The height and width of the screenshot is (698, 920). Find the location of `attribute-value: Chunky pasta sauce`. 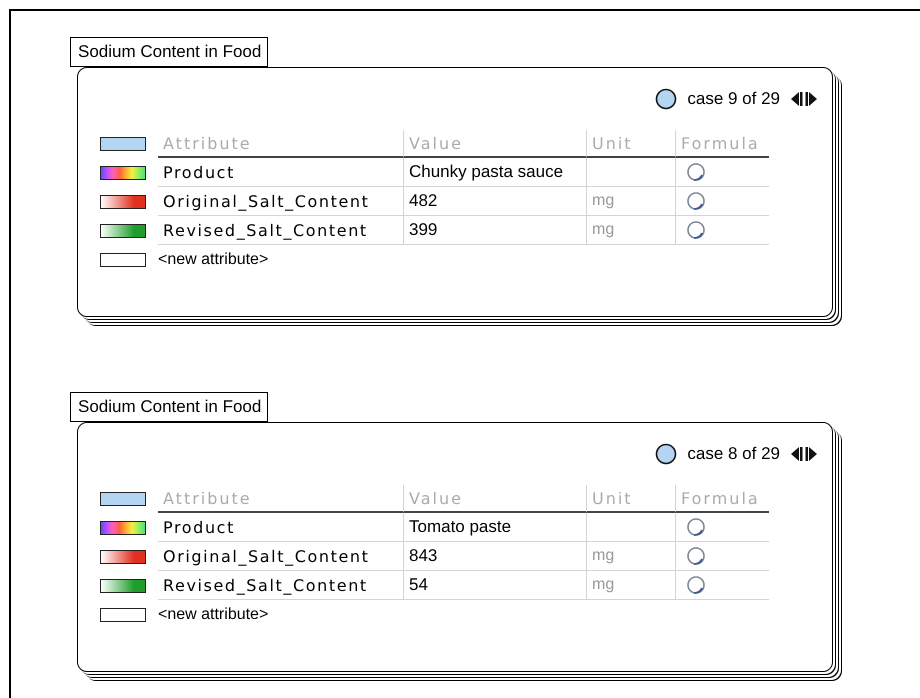

attribute-value: Chunky pasta sauce is located at coordinates (494, 172).